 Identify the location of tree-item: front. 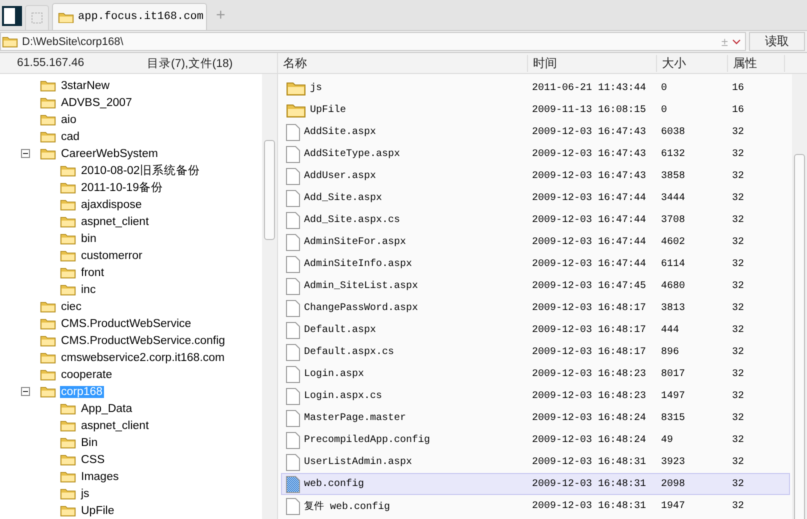
(93, 272).